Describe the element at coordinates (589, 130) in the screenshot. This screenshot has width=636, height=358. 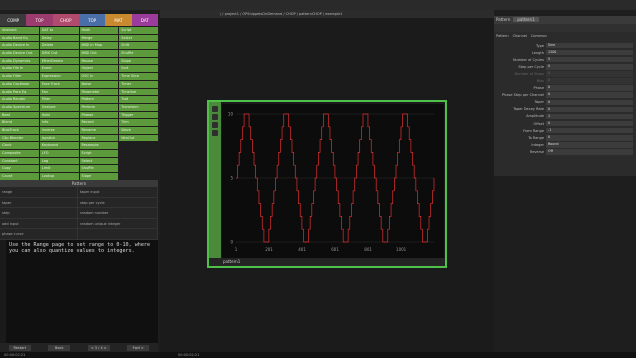
I see `param-value: -1` at that location.